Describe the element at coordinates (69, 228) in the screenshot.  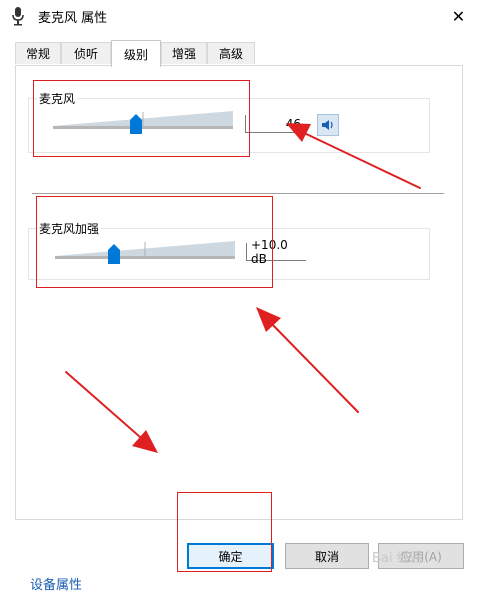
I see `boost-level-label: 麦克风加强` at that location.